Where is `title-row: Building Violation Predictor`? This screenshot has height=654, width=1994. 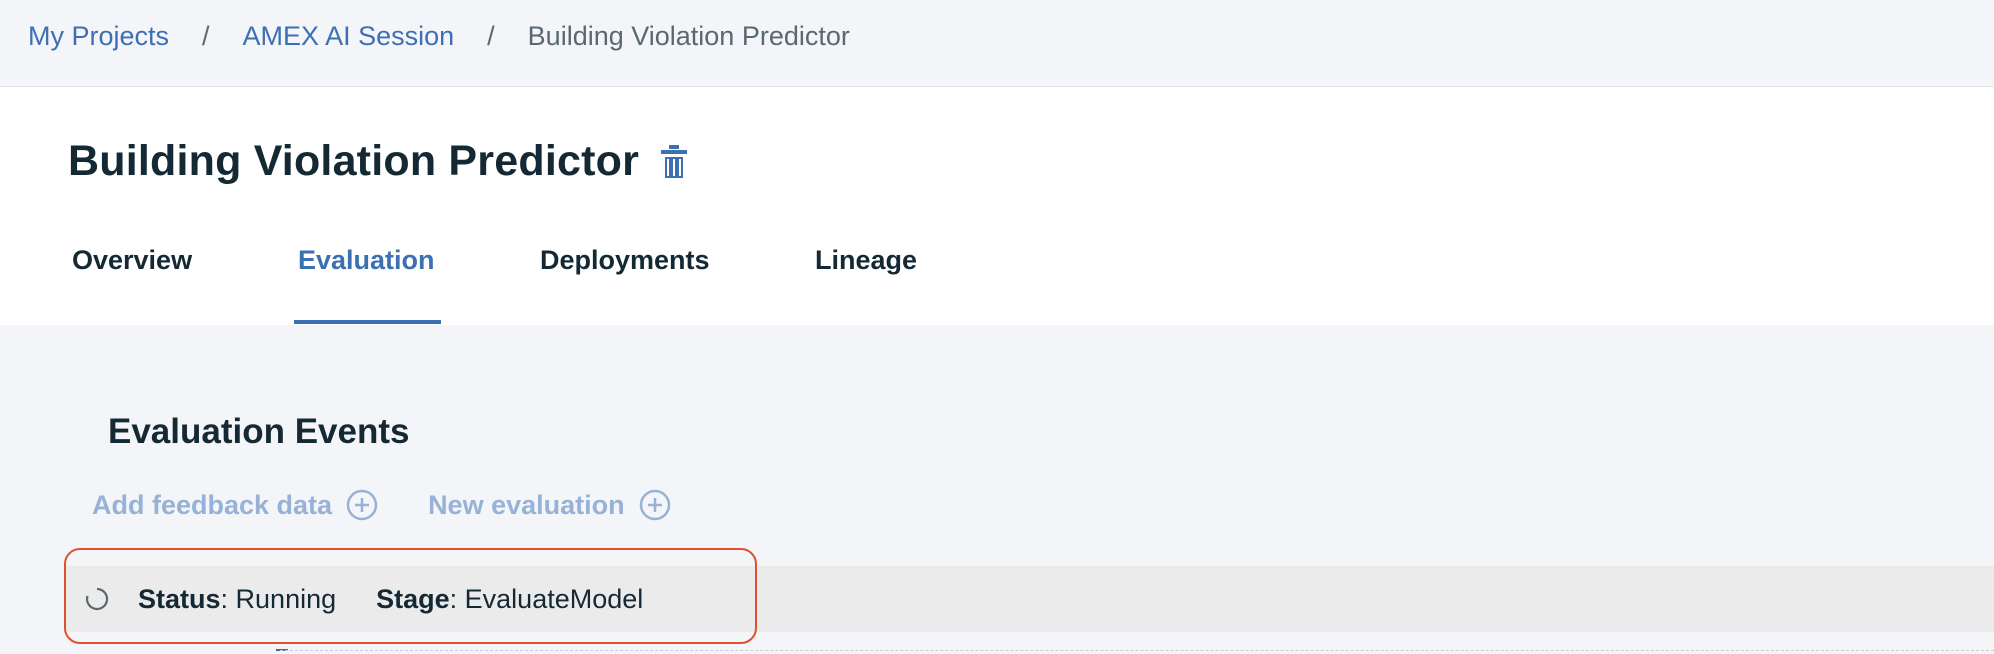
title-row: Building Violation Predictor is located at coordinates (378, 161).